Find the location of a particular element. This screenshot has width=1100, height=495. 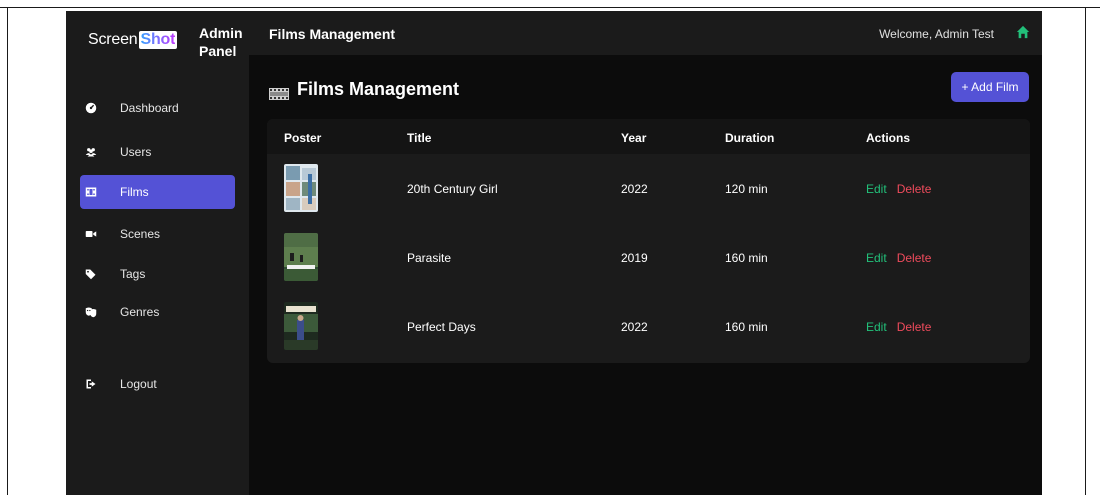

sidebar-item-scenes: Scenes is located at coordinates (157, 234).